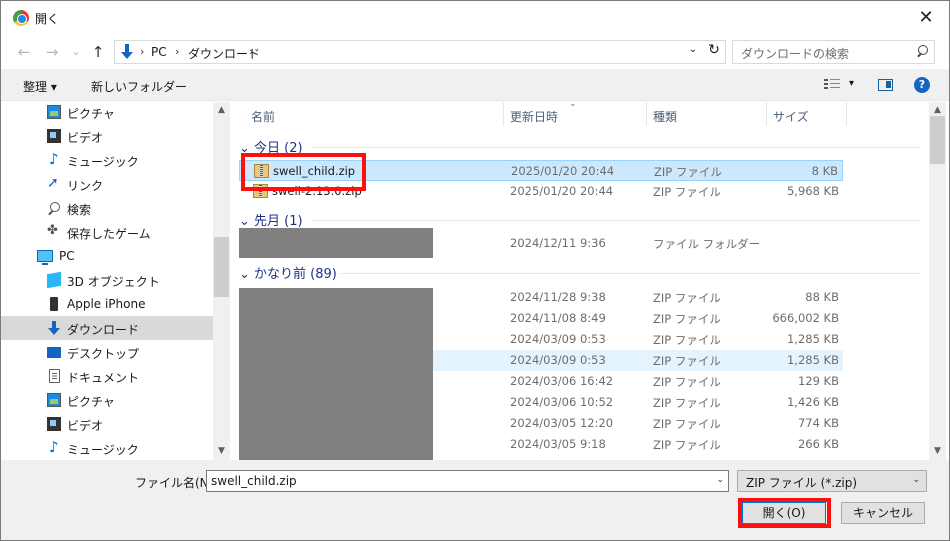  What do you see at coordinates (139, 86) in the screenshot?
I see `new-folder-button: 新しいフォルダー` at bounding box center [139, 86].